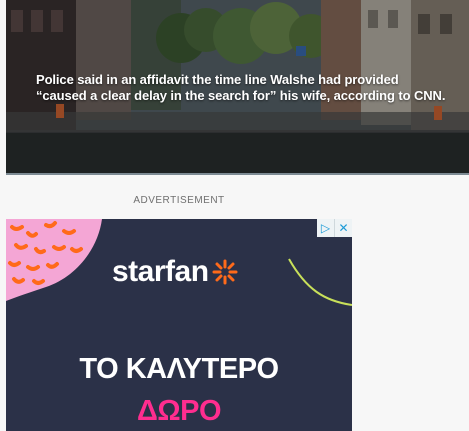  I want to click on brand-name: starfan, so click(160, 271).